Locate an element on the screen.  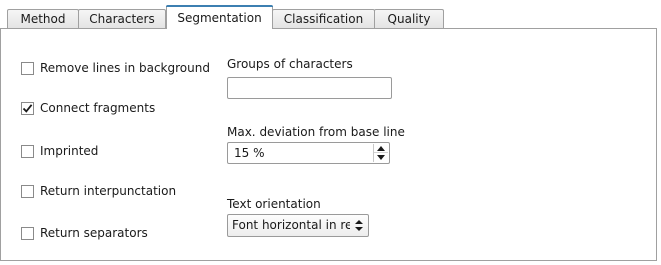
imprinted-label: Imprinted is located at coordinates (69, 151).